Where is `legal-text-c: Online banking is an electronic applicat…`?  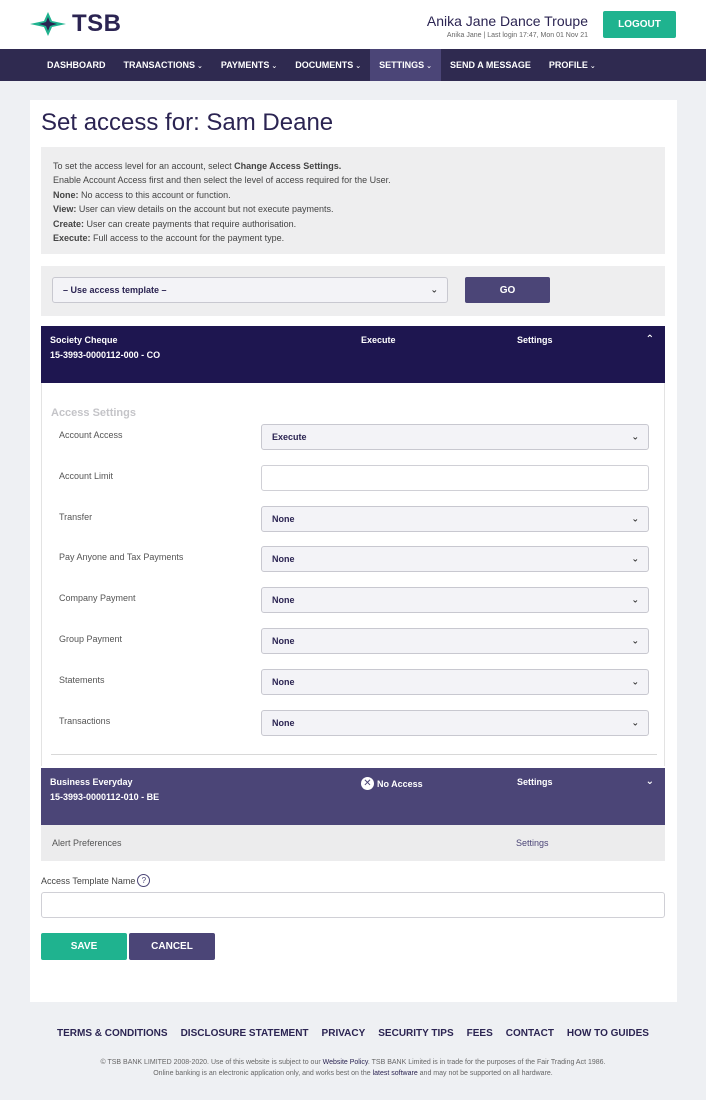 legal-text-c: Online banking is an electronic applicat… is located at coordinates (263, 1073).